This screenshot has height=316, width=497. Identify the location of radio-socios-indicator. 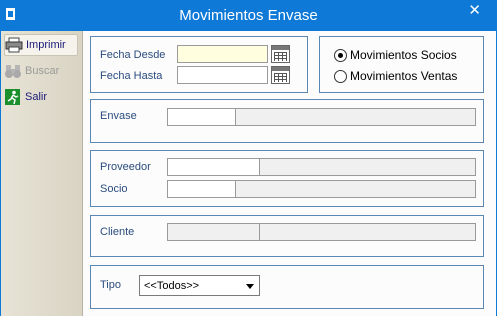
(340, 55).